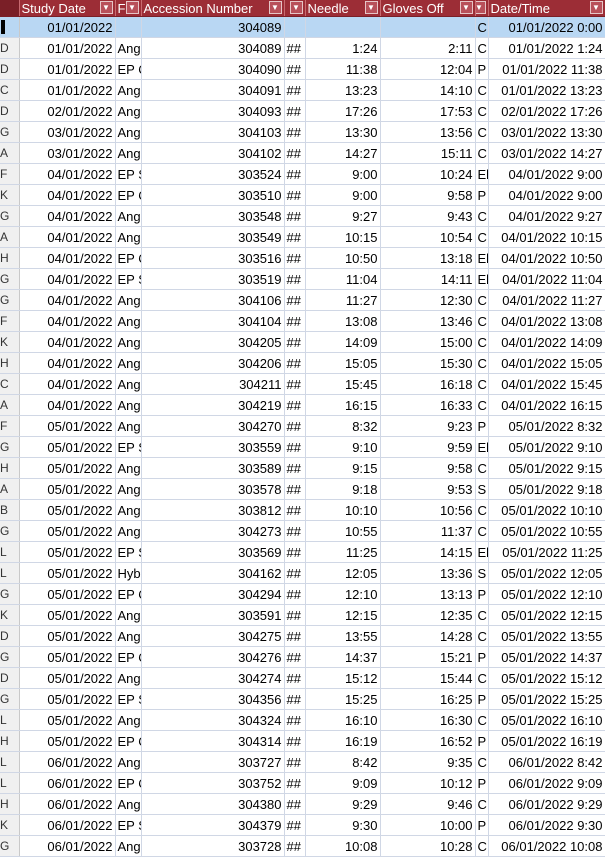 The height and width of the screenshot is (857, 605). I want to click on cell-needle: 11:27, so click(343, 300).